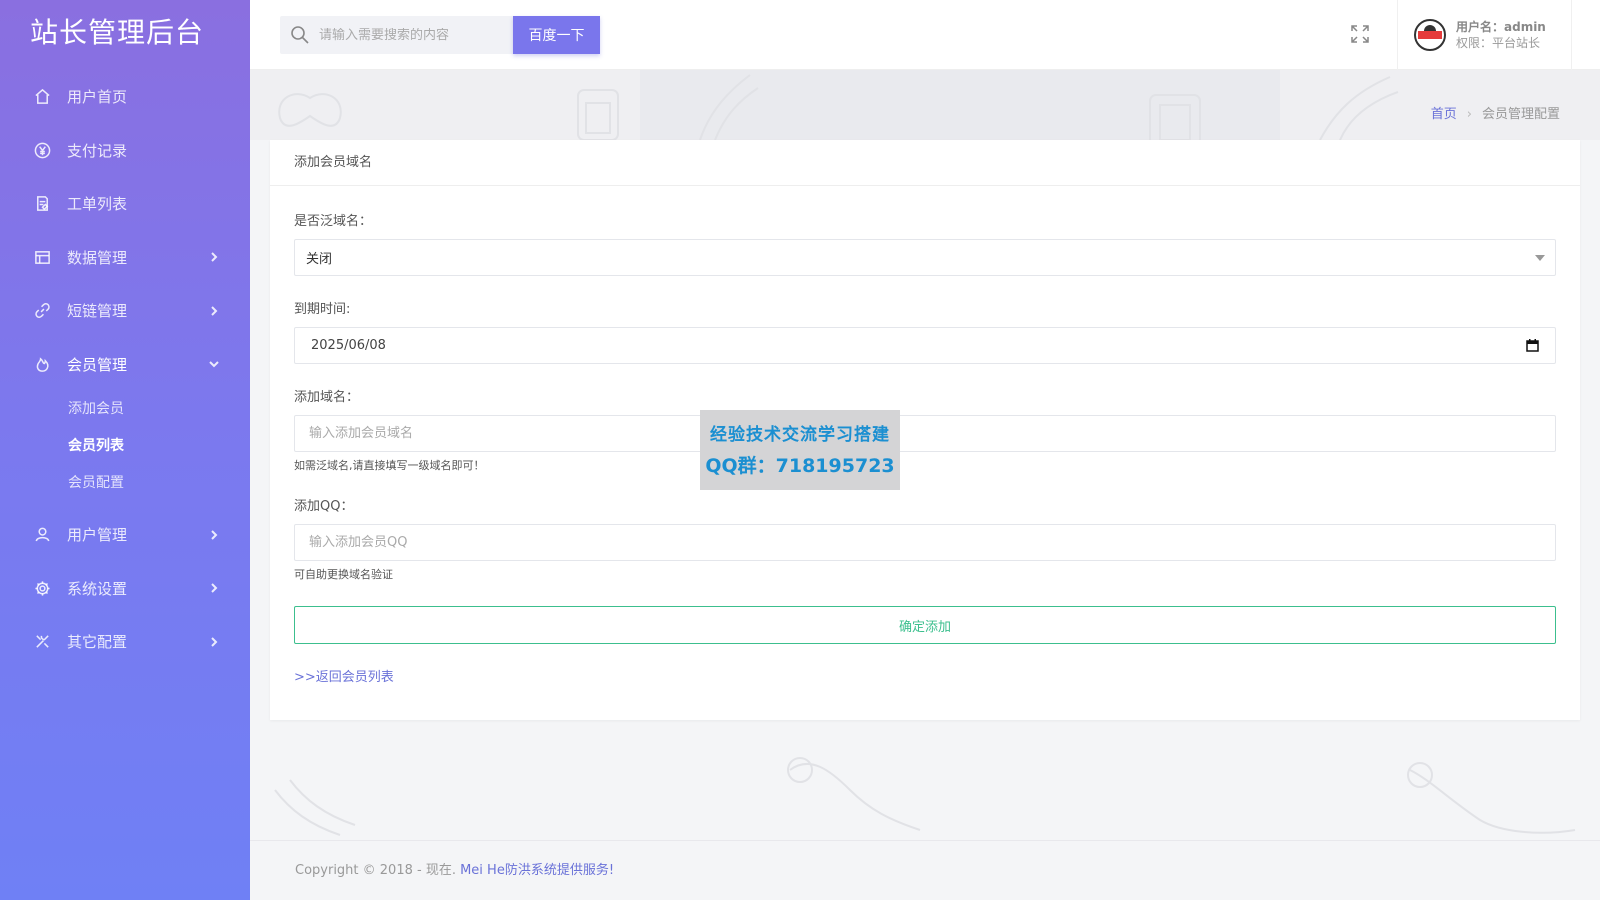 This screenshot has width=1600, height=900. What do you see at coordinates (1540, 258) in the screenshot?
I see `caret-down-icon` at bounding box center [1540, 258].